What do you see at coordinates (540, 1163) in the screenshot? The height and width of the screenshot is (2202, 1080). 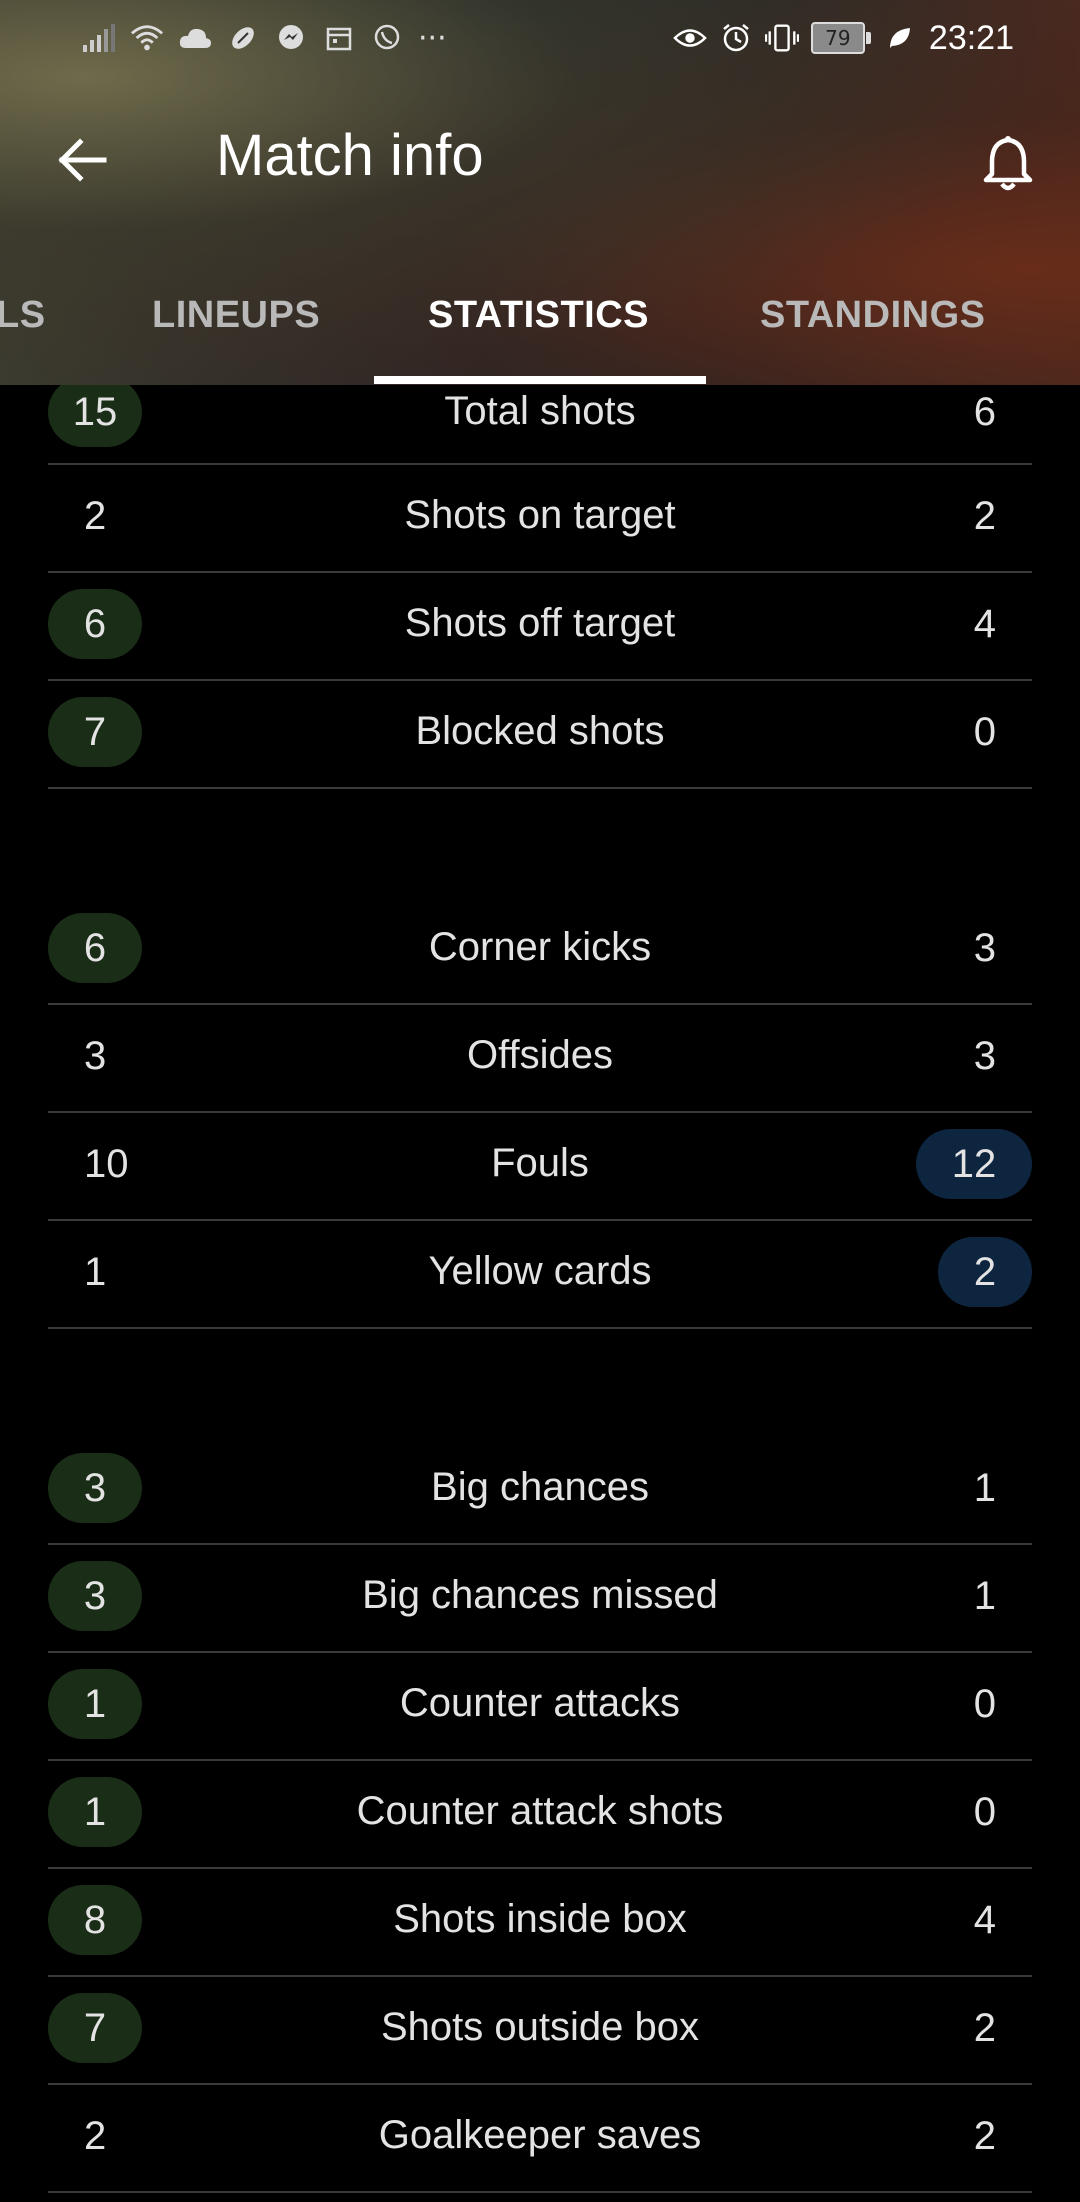 I see `stat-label: Fouls` at bounding box center [540, 1163].